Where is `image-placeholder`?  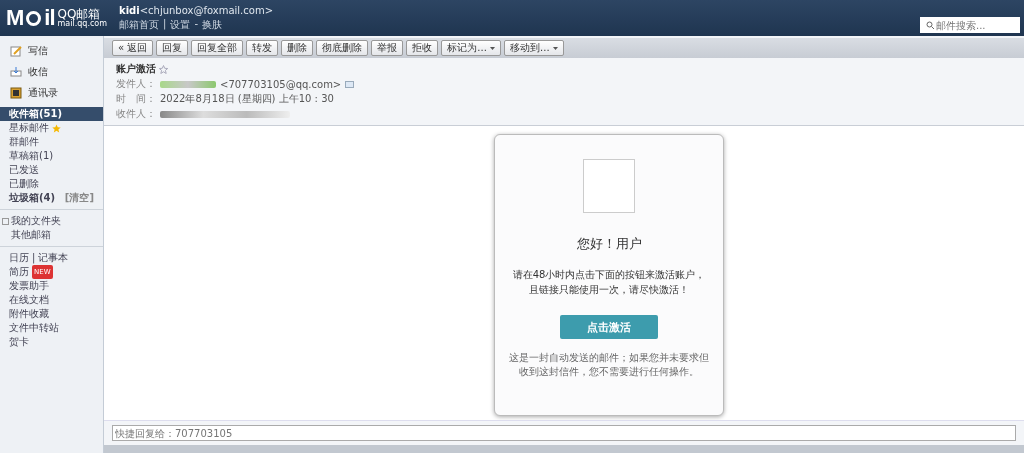
image-placeholder is located at coordinates (609, 186).